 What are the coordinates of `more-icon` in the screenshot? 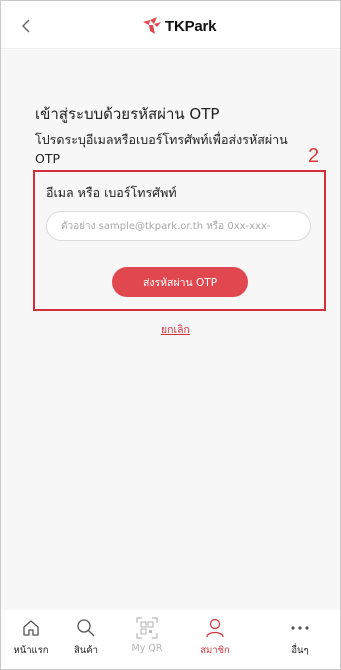 It's located at (300, 628).